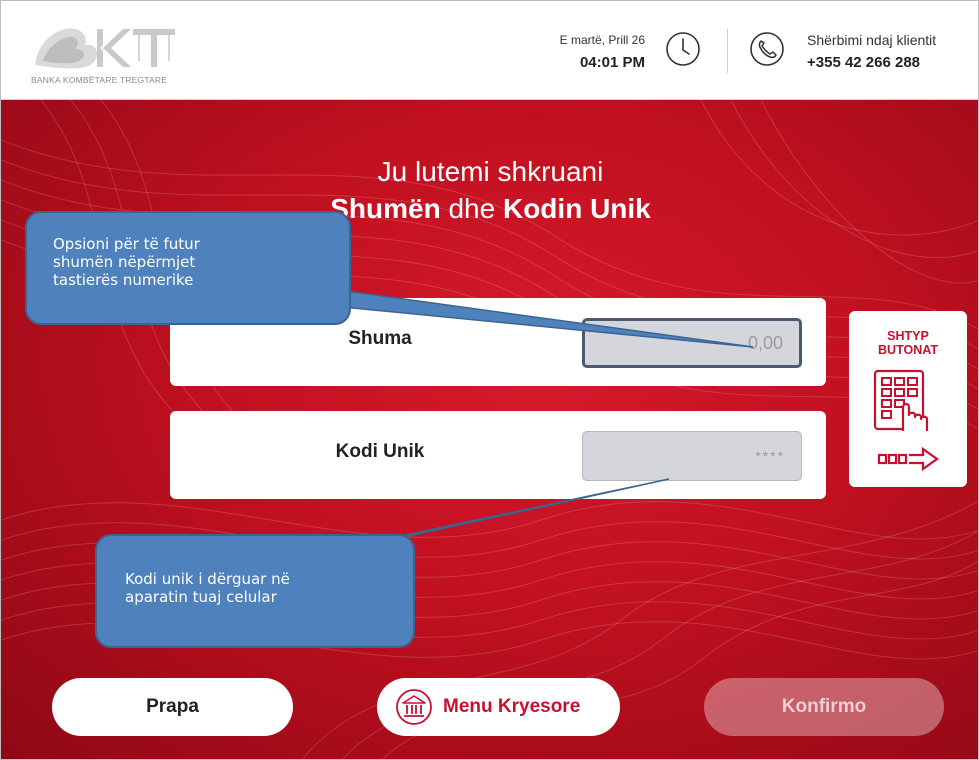  Describe the element at coordinates (414, 707) in the screenshot. I see `bank-icon` at that location.